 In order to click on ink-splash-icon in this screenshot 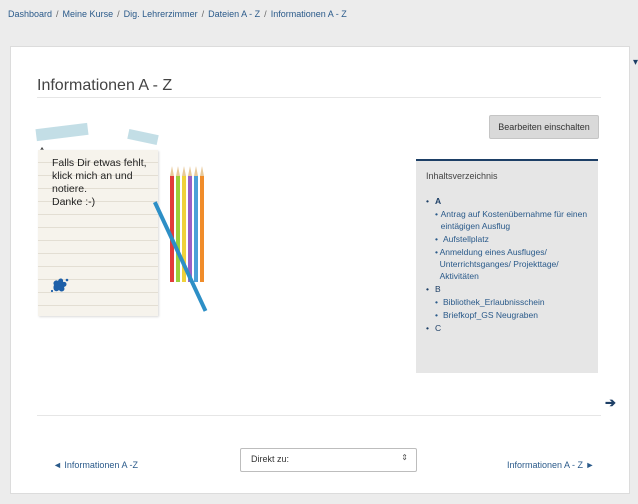, I will do `click(59, 285)`.